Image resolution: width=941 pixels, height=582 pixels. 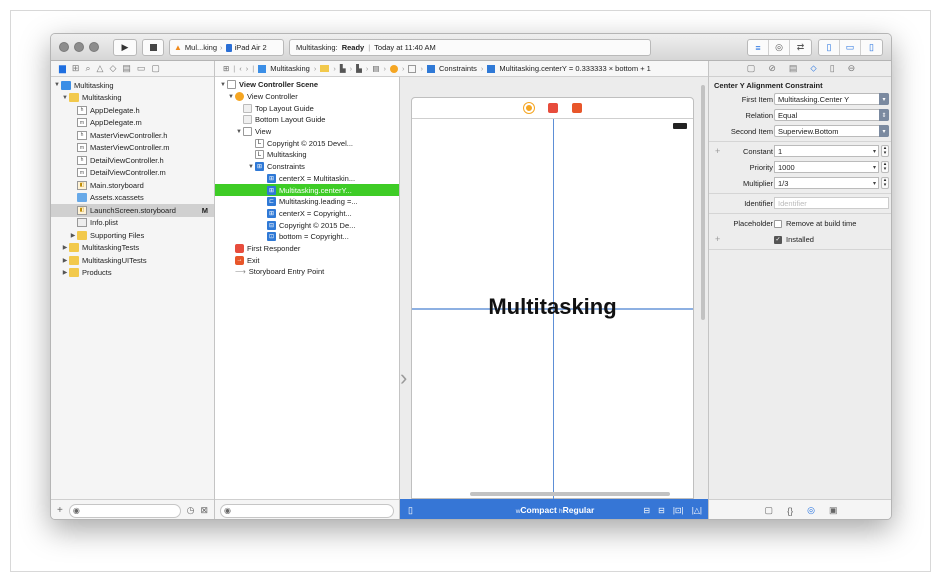 I want to click on tree-row-file: h MasterViewController.h, so click(x=132, y=135).